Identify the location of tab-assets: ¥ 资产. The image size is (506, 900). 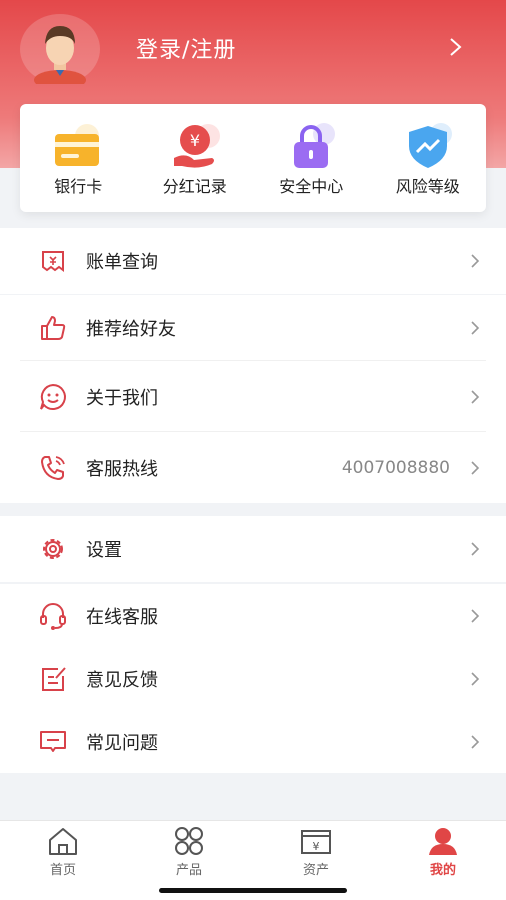
(316, 851).